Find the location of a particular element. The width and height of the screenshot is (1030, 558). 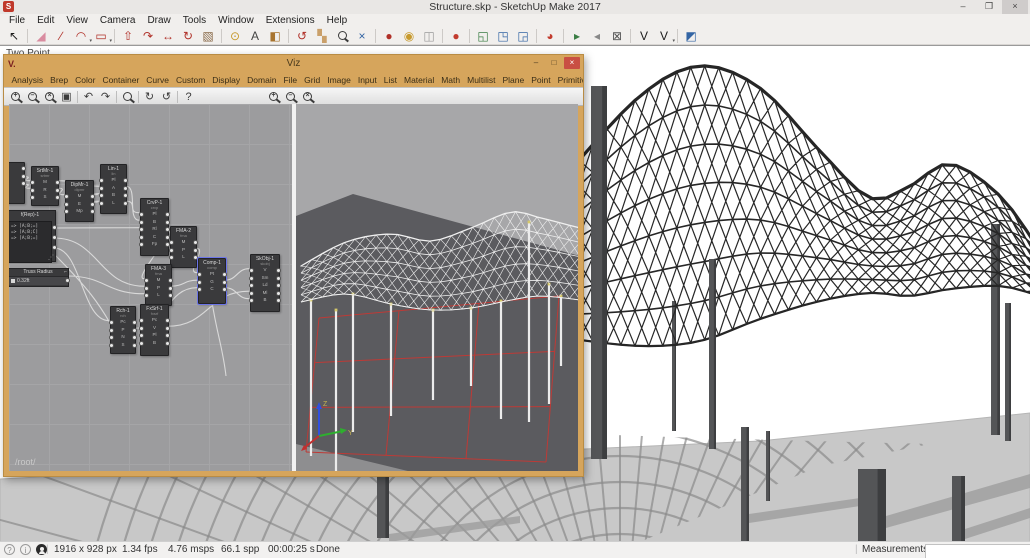

viz-menu-display: Display is located at coordinates (226, 80).